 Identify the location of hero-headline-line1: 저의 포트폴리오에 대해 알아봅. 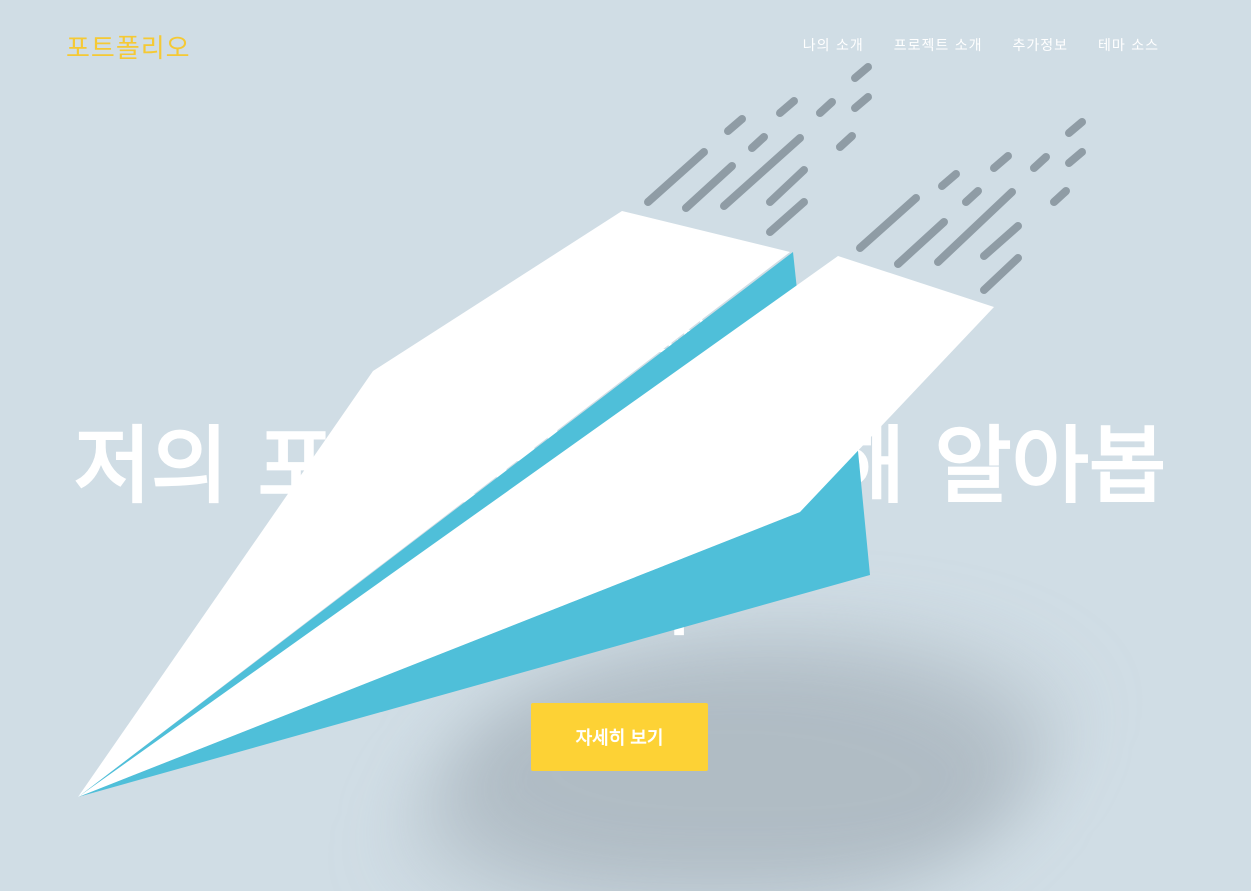
(620, 466).